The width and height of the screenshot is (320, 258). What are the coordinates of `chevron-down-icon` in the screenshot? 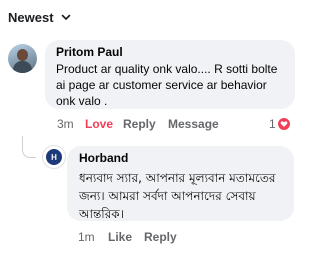 It's located at (65, 17).